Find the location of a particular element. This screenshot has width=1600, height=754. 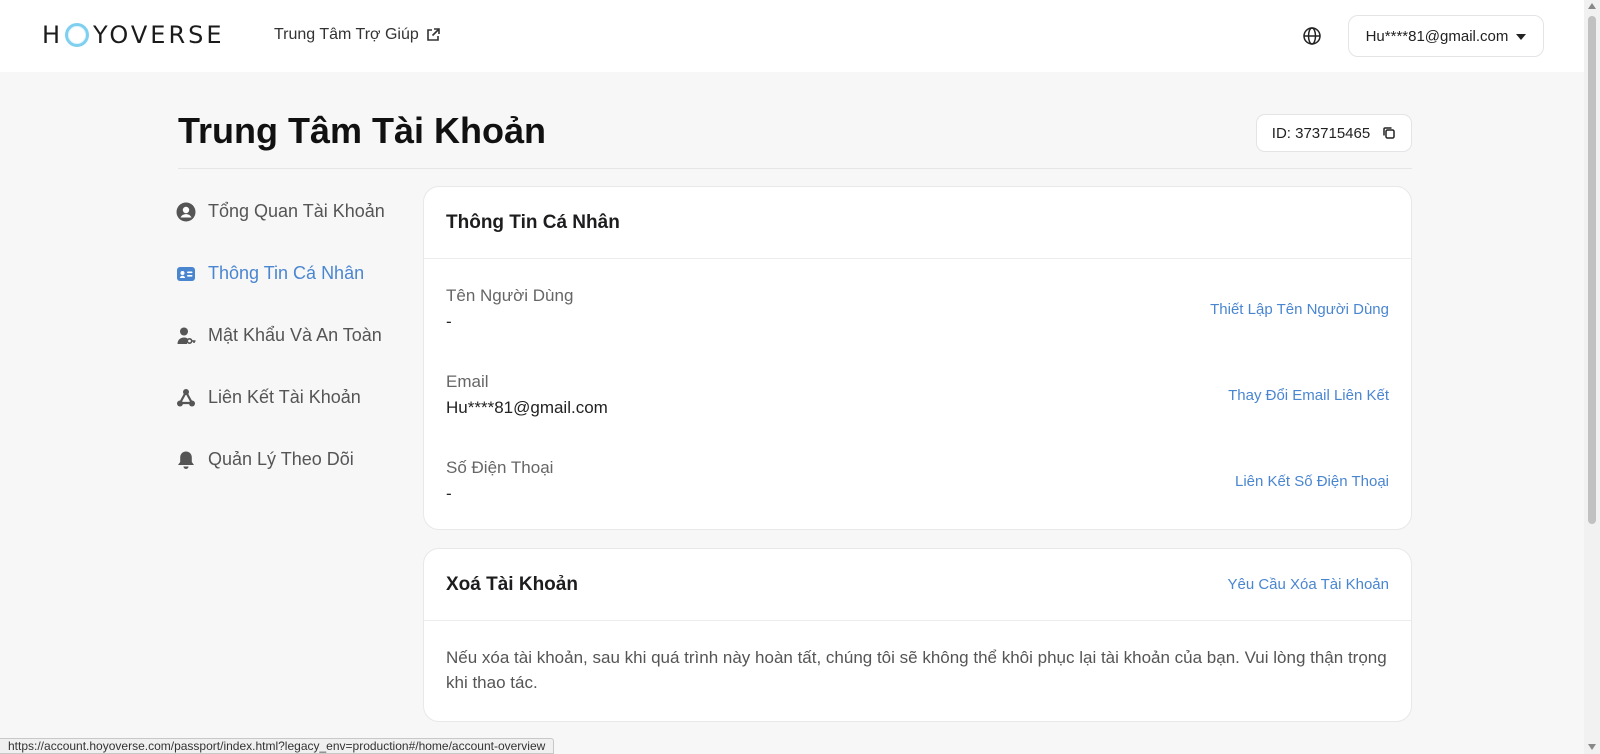

email-value: Hu****81@gmail.com is located at coordinates (527, 407).